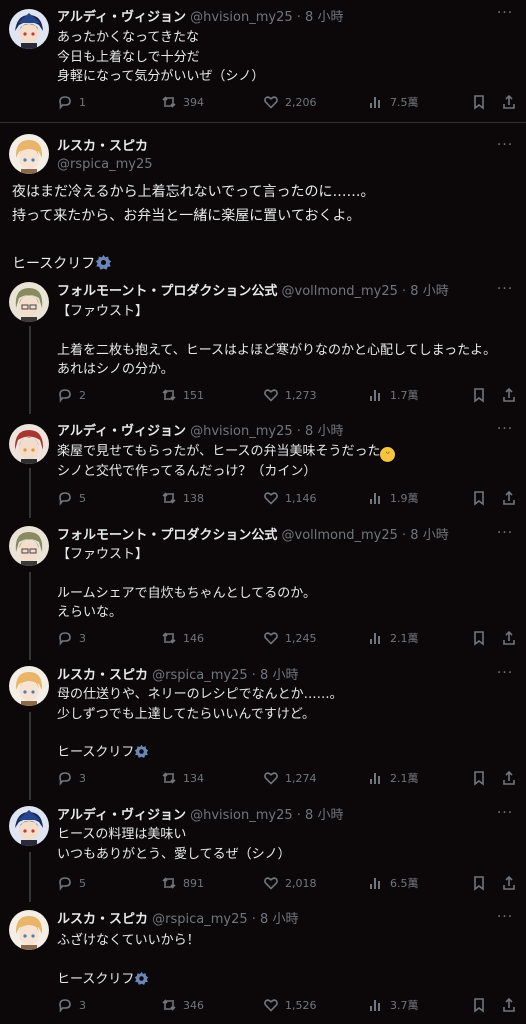  I want to click on retweet-button: 151, so click(182, 395).